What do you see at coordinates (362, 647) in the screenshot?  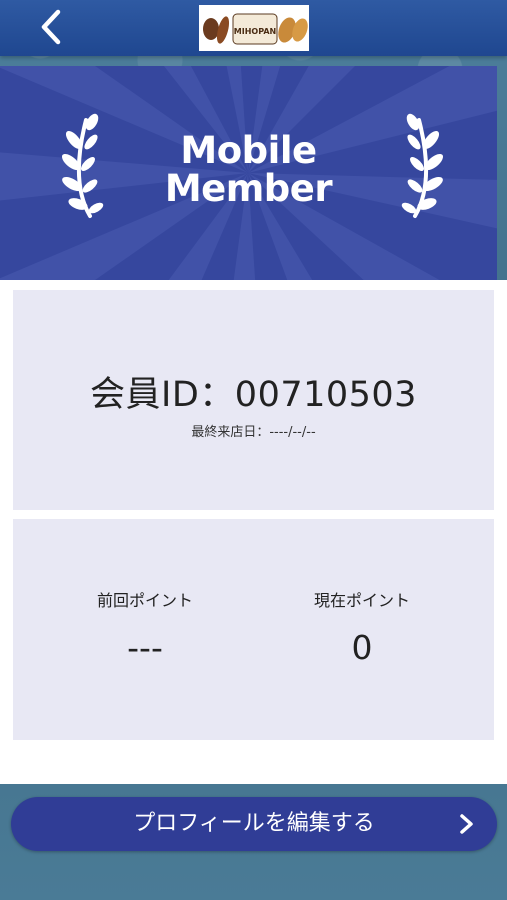 I see `current-points-value: 0` at bounding box center [362, 647].